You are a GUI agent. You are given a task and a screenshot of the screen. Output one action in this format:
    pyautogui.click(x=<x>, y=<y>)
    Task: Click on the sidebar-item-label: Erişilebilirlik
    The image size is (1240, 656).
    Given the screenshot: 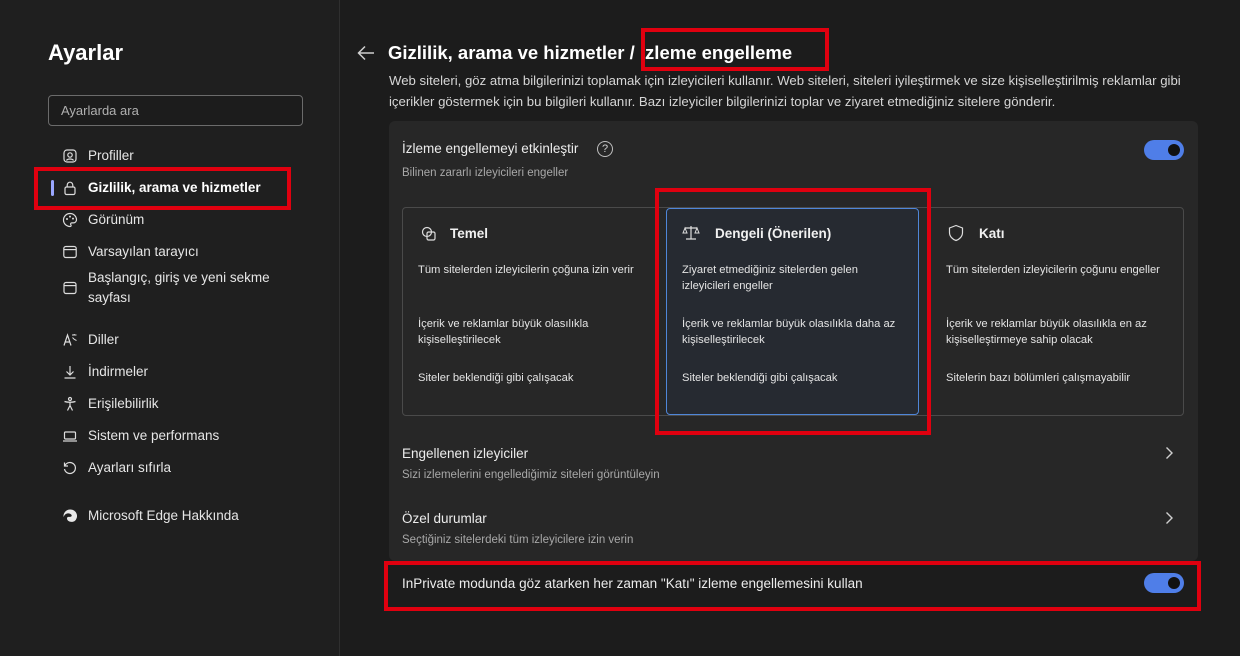 What is the action you would take?
    pyautogui.click(x=123, y=403)
    